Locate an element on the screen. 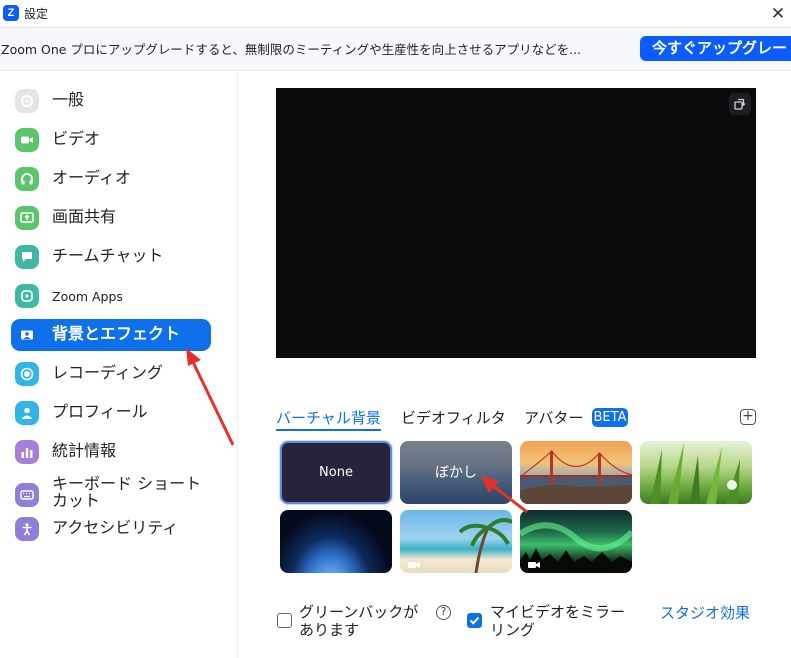 This screenshot has width=791, height=658. green-screen-label: グリーンバックがあります is located at coordinates (359, 621).